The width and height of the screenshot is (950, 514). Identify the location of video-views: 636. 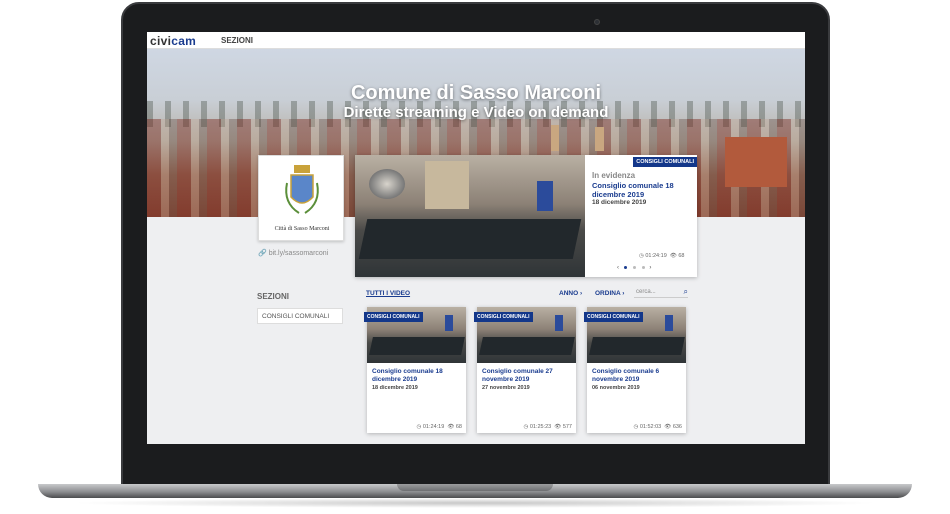
(677, 427).